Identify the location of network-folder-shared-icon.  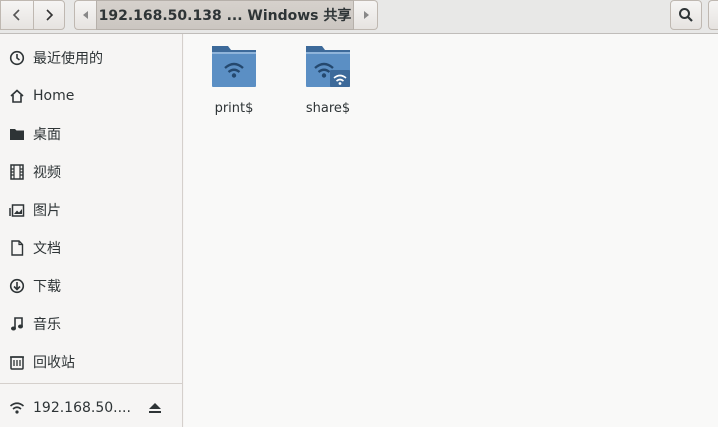
(328, 66).